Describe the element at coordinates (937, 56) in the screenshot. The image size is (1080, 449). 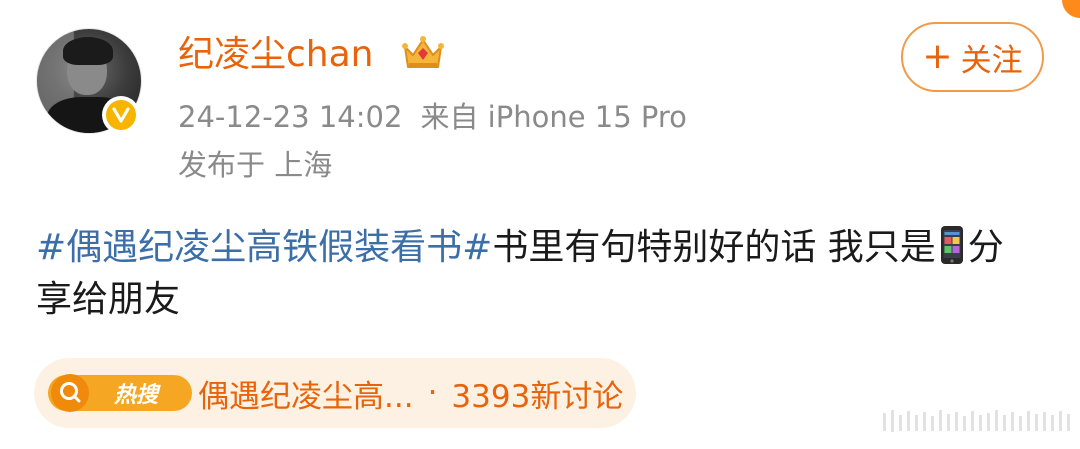
I see `plus-icon: +` at that location.